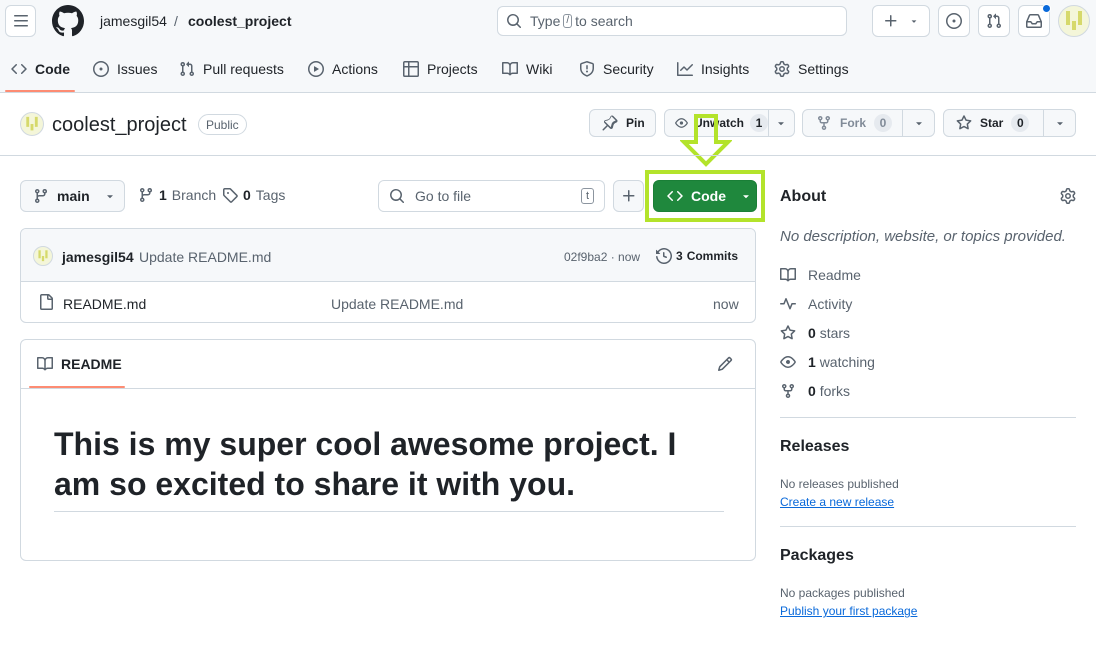 Image resolution: width=1096 pixels, height=669 pixels. I want to click on tab-settings: Settings, so click(811, 69).